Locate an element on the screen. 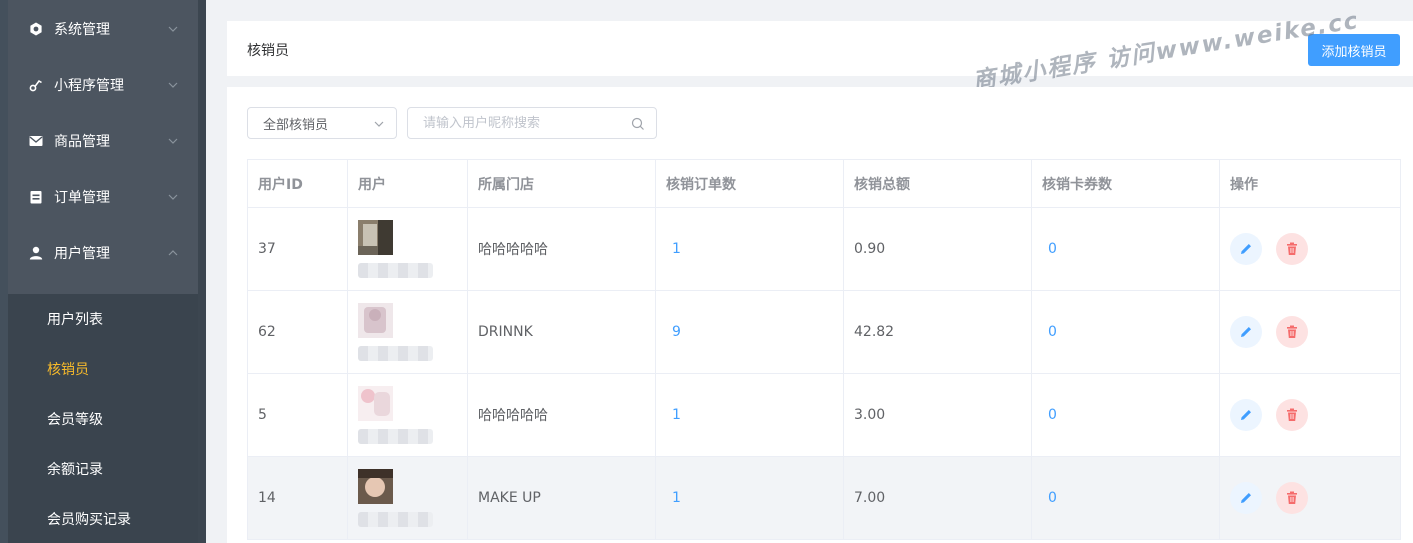  menu-label: 订单管理 is located at coordinates (82, 198).